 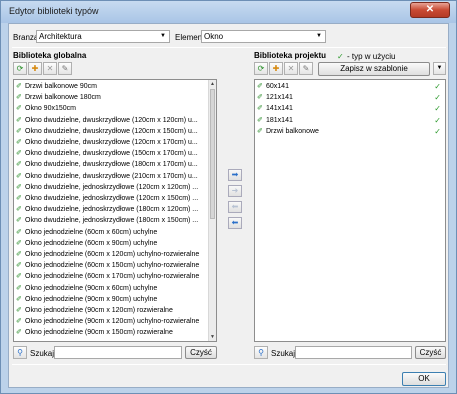 I want to click on global-library-title: Biblioteka globalna, so click(x=50, y=55).